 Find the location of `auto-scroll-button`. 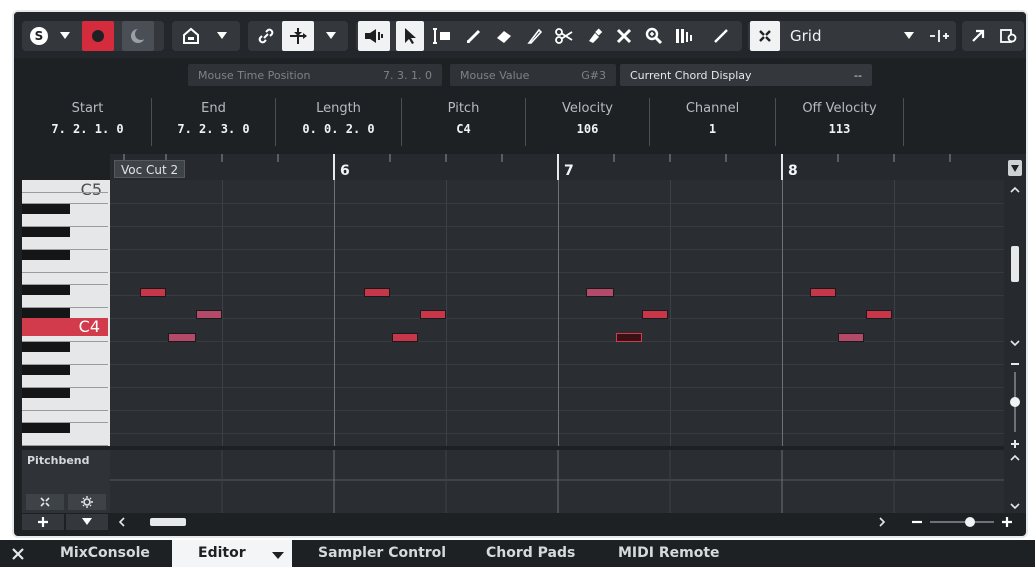

auto-scroll-button is located at coordinates (298, 36).